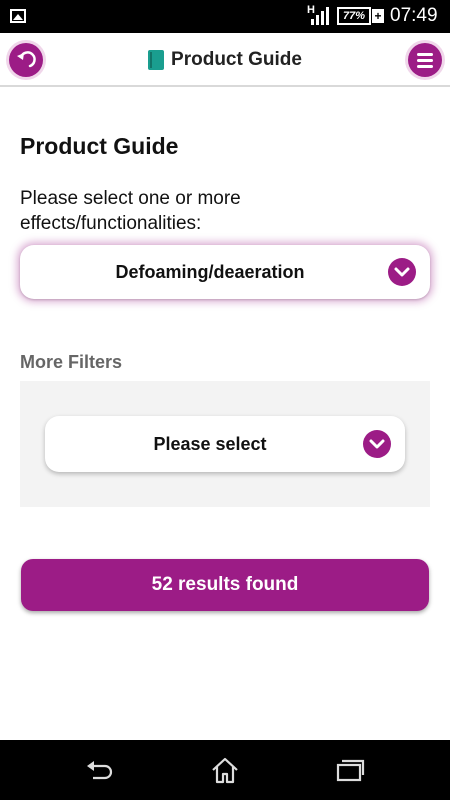 The width and height of the screenshot is (450, 800). I want to click on clock: 07:49, so click(414, 15).